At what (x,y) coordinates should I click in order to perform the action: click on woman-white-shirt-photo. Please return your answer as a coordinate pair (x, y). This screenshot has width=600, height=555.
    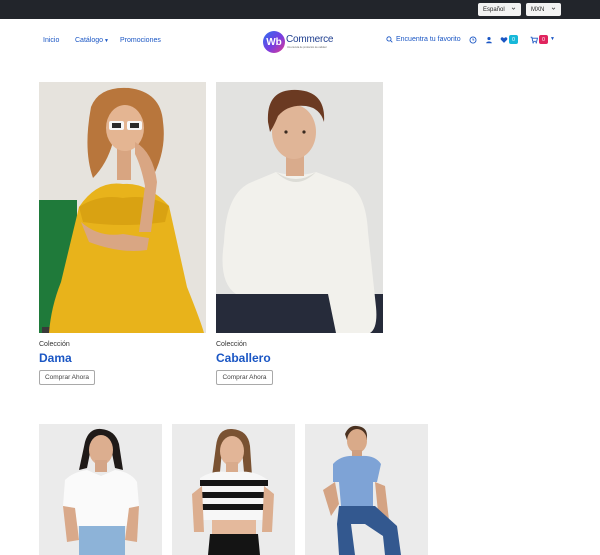
    Looking at the image, I should click on (100, 489).